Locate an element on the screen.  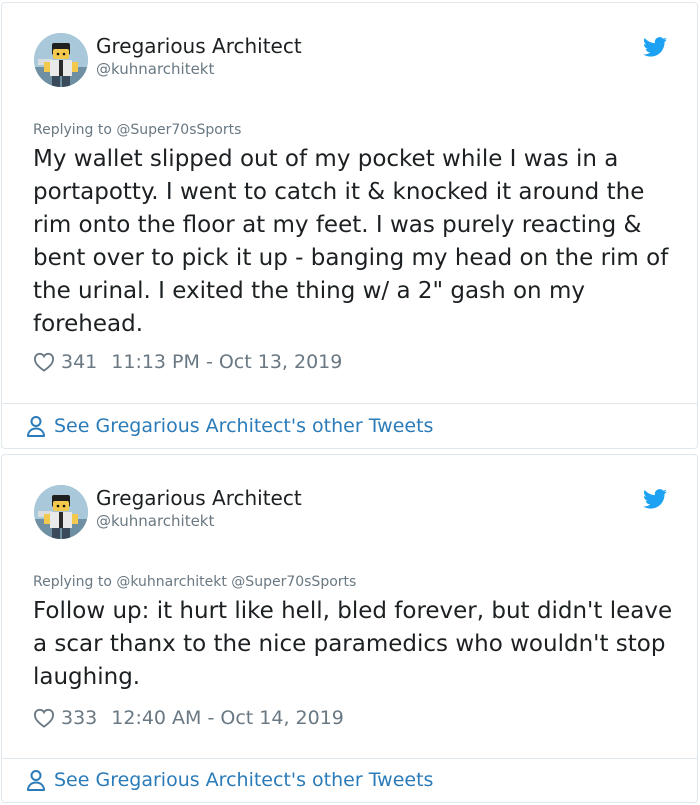
replying-to: Replying to @Super70sSports is located at coordinates (137, 130).